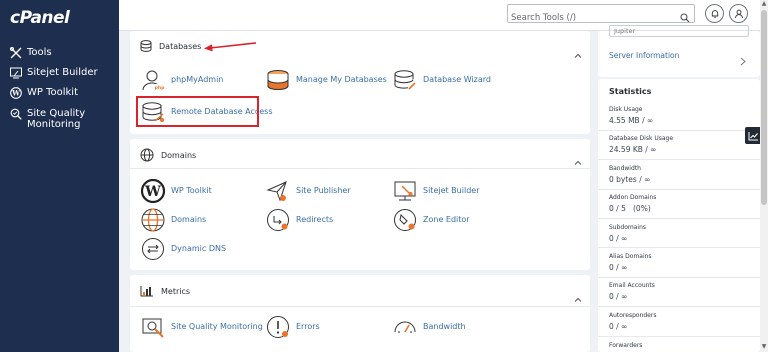 This screenshot has height=352, width=768. I want to click on theme-select: Jupiter, so click(679, 31).